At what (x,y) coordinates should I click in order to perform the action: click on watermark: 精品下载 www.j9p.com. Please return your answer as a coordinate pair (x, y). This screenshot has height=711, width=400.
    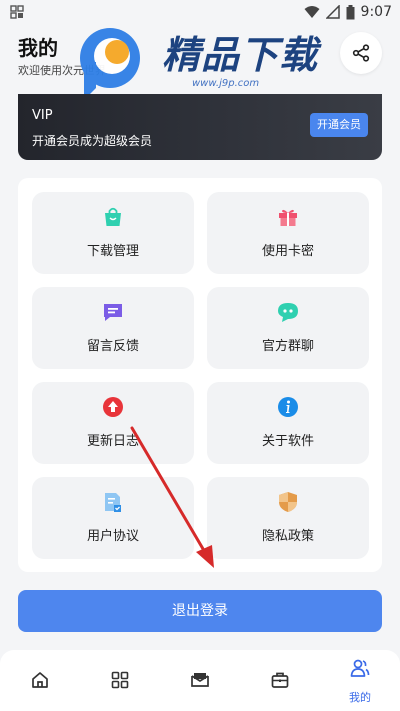
    Looking at the image, I should click on (202, 62).